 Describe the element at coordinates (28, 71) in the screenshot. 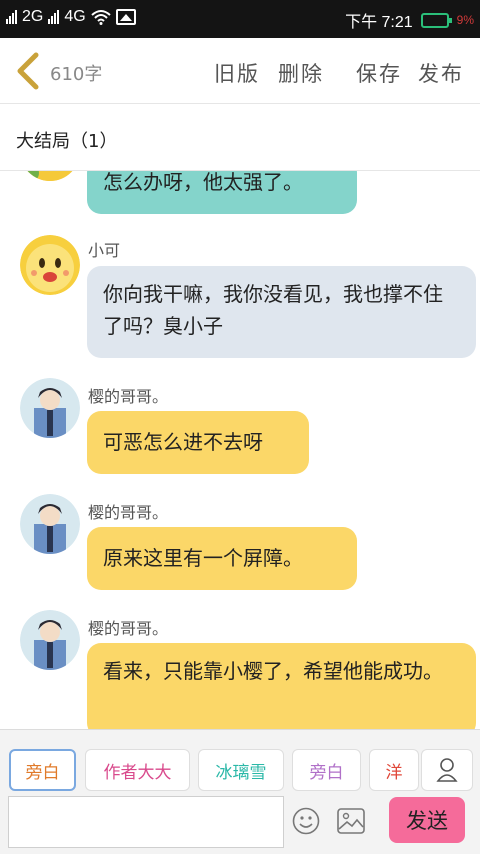

I see `back-chevron-icon` at that location.